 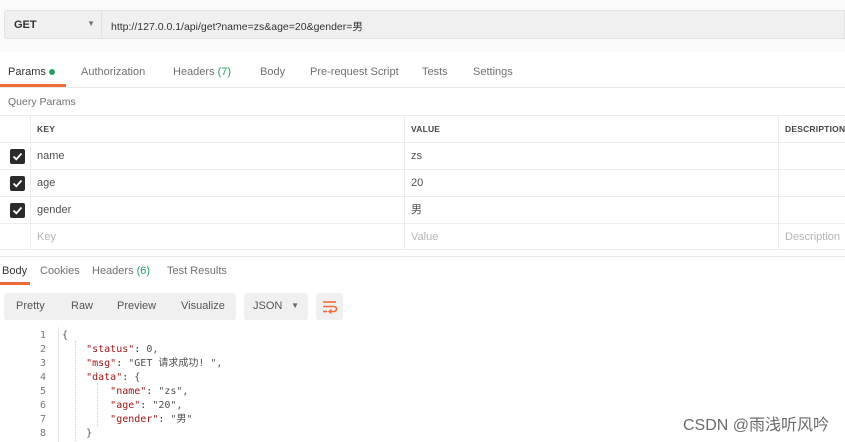 What do you see at coordinates (422, 392) in the screenshot?
I see `code-line: 5 "name": "zs",` at bounding box center [422, 392].